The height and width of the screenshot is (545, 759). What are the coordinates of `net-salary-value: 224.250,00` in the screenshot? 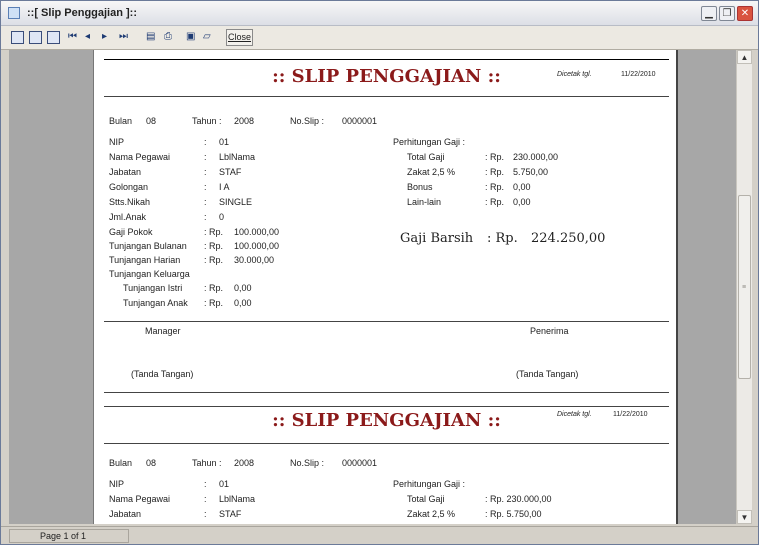 It's located at (568, 238).